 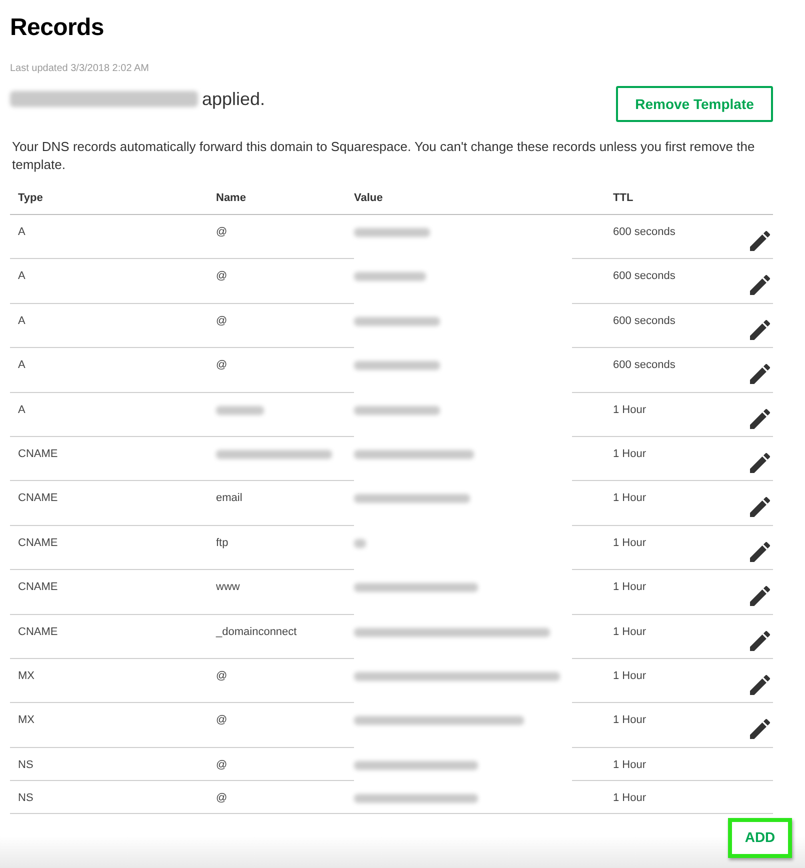 What do you see at coordinates (623, 198) in the screenshot?
I see `column-header: TTL` at bounding box center [623, 198].